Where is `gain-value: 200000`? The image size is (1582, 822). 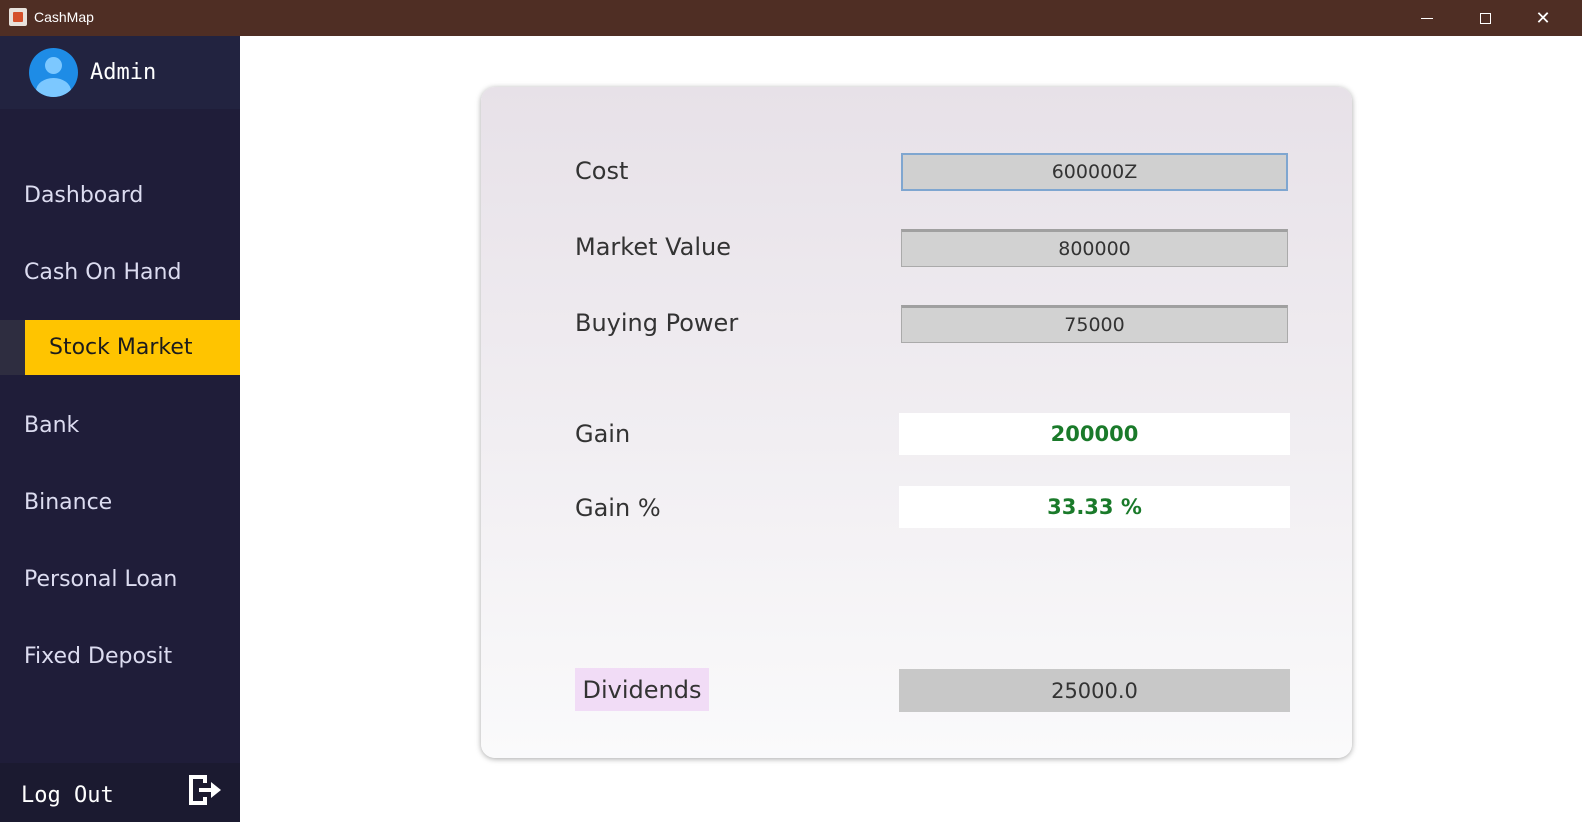 gain-value: 200000 is located at coordinates (1094, 434).